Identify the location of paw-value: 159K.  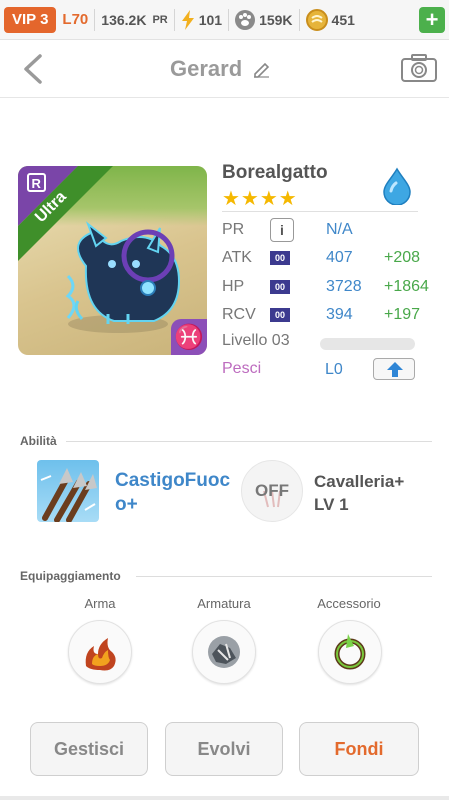
(276, 19).